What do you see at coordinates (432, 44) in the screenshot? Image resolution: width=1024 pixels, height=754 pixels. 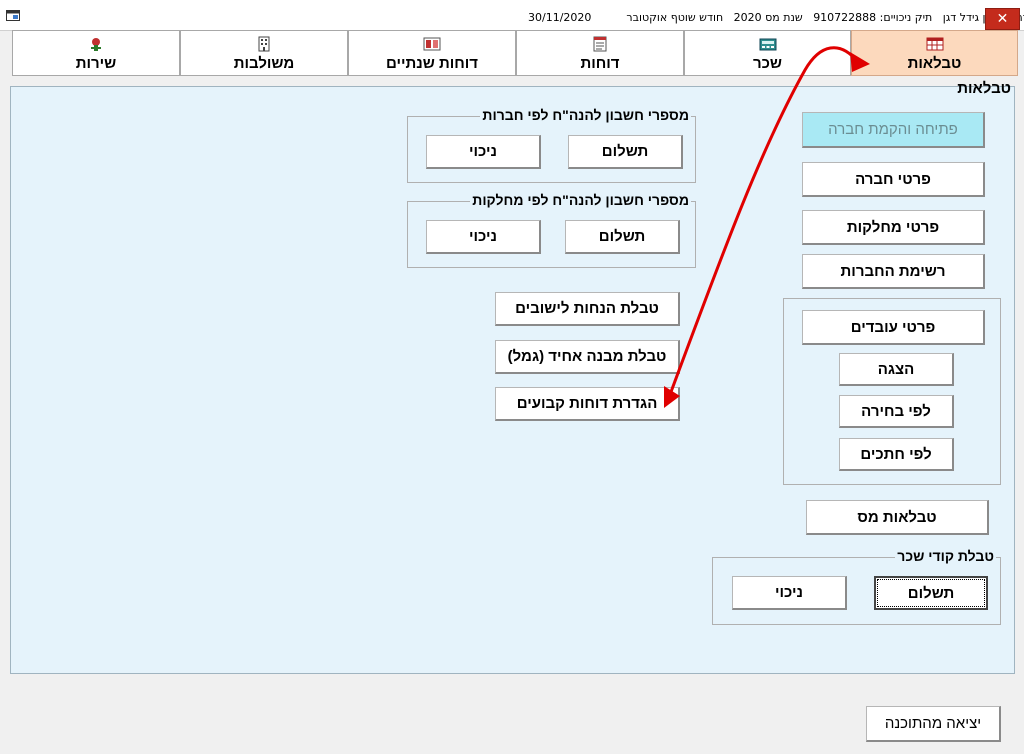 I see `annual-report-icon` at bounding box center [432, 44].